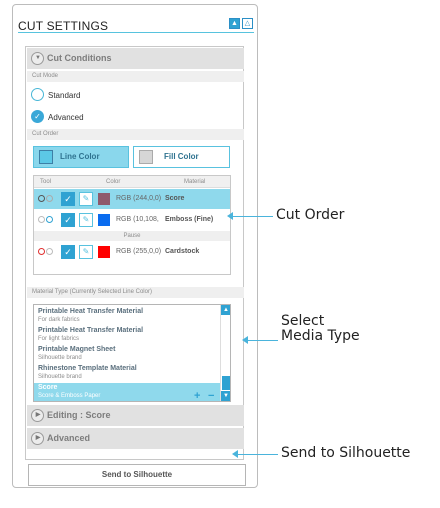 Image resolution: width=440 pixels, height=508 pixels. Describe the element at coordinates (189, 219) in the screenshot. I see `material-value: Emboss (Fine)` at that location.